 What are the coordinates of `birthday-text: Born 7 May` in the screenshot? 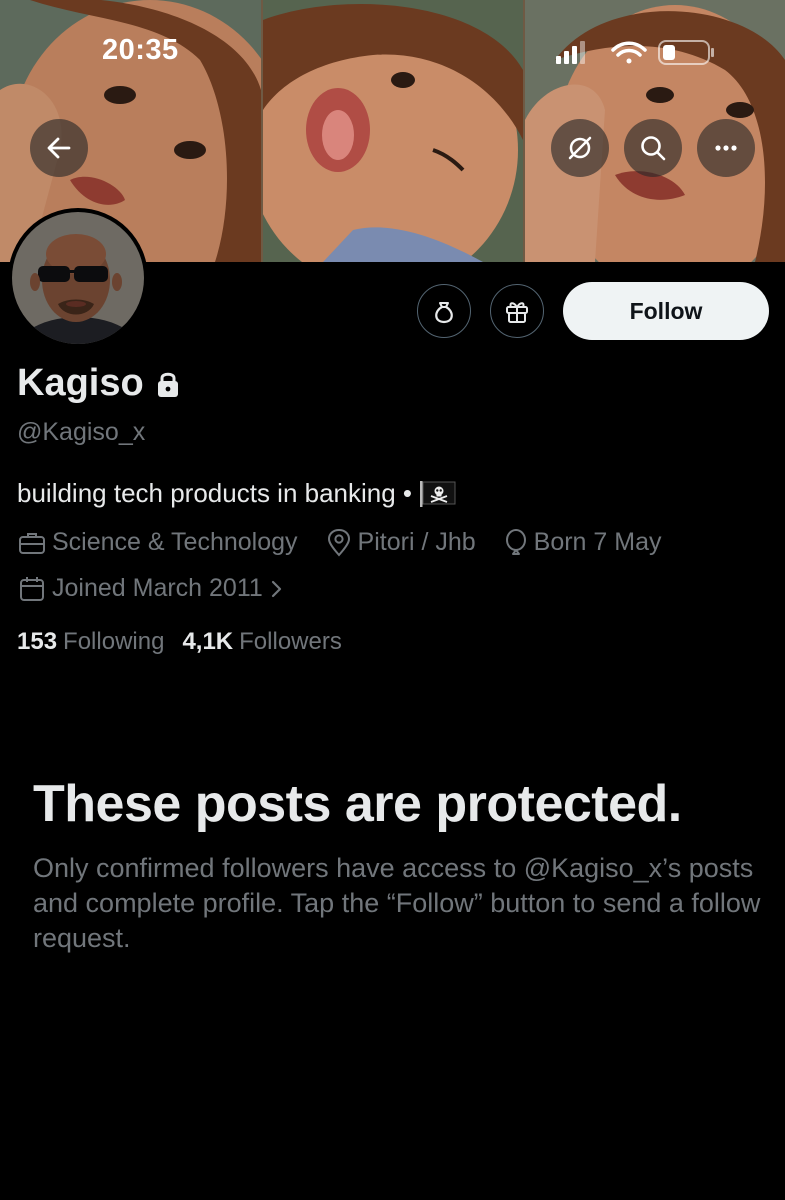 It's located at (597, 542).